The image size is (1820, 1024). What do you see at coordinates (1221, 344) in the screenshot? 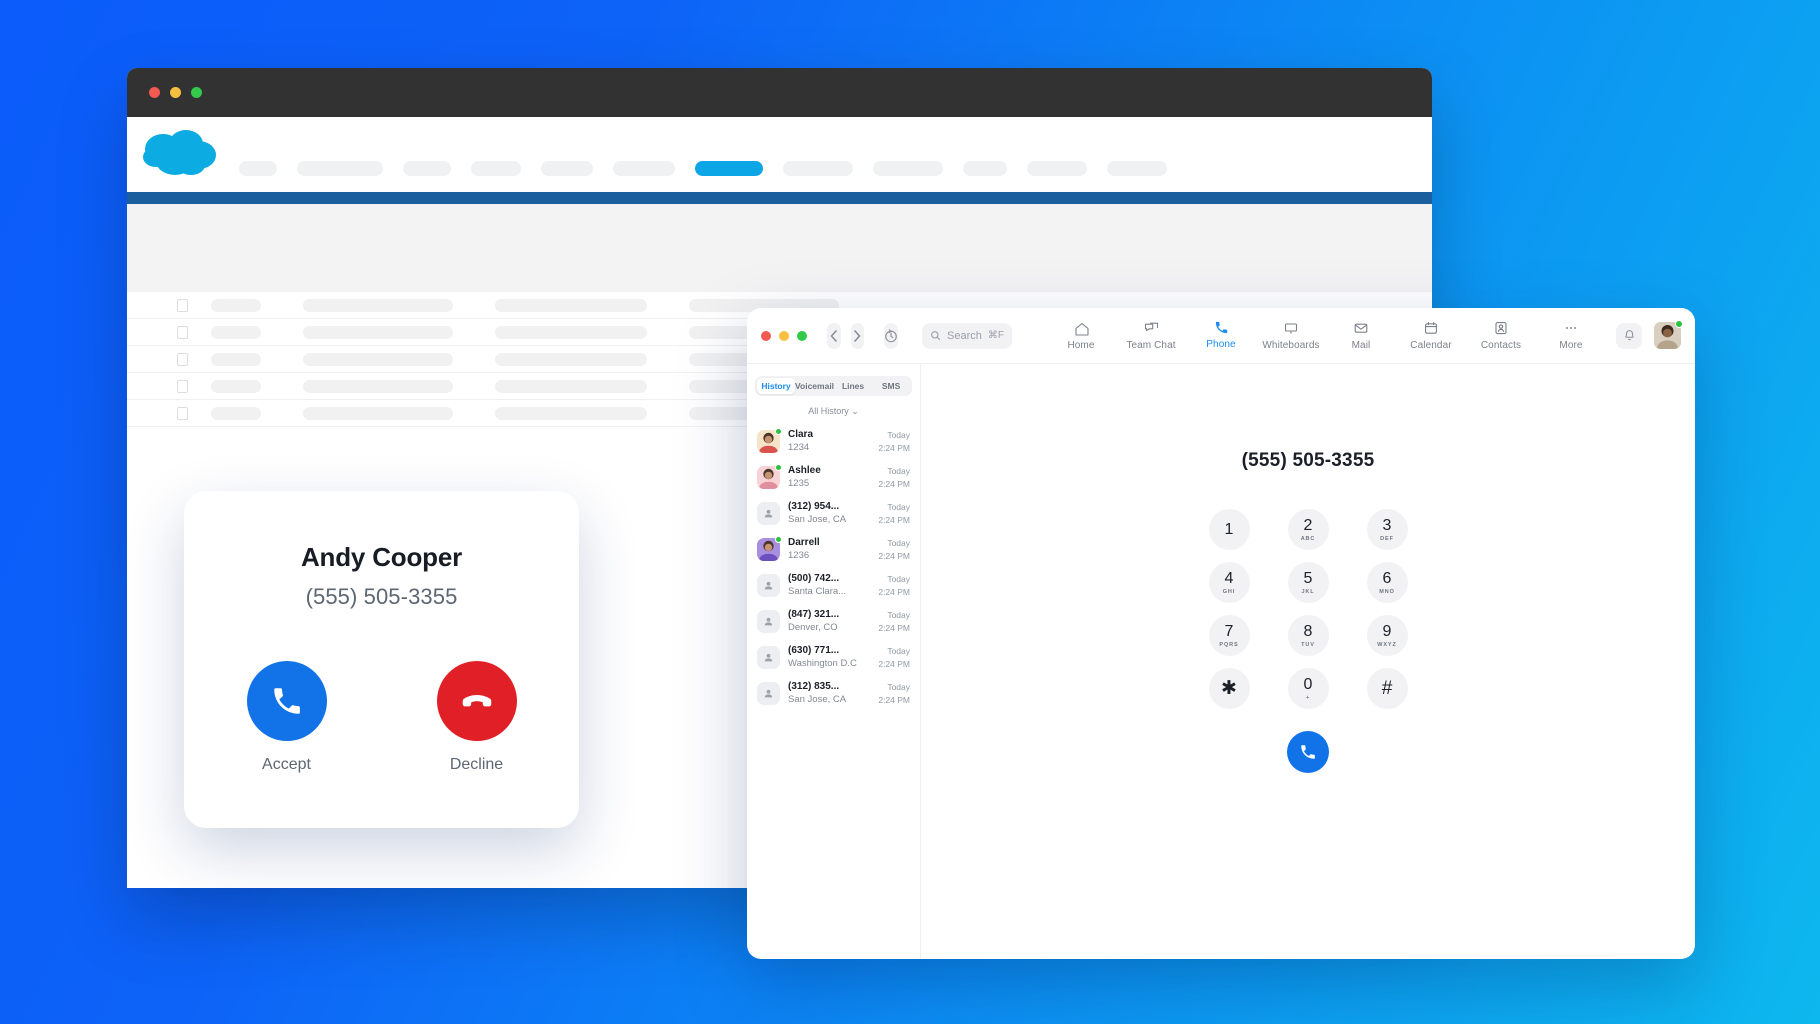
I see `nav-item-label: Phone` at bounding box center [1221, 344].